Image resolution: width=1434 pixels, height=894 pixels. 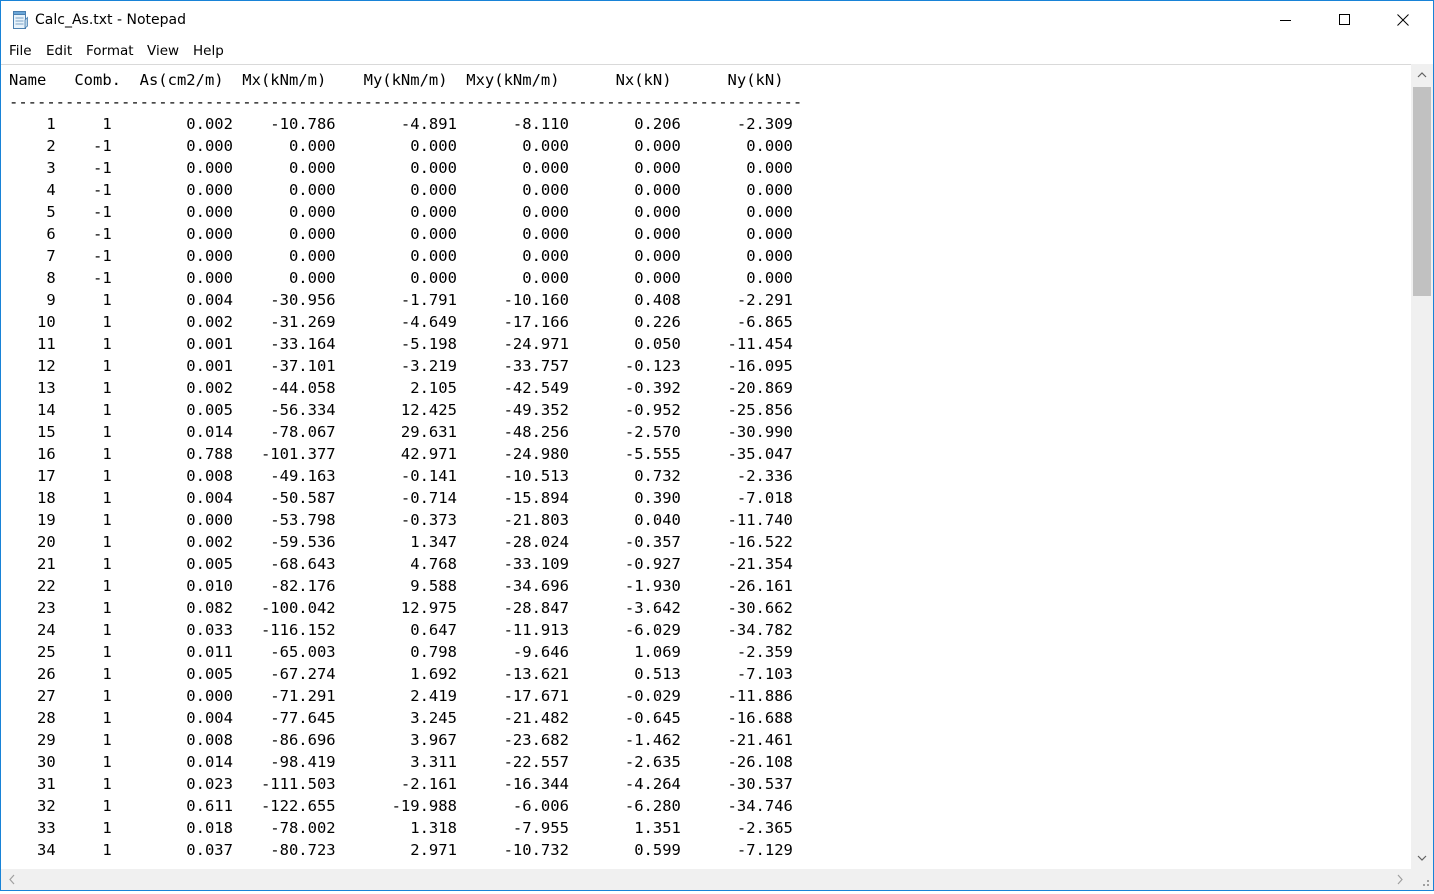 What do you see at coordinates (163, 51) in the screenshot?
I see `menu-view: View` at bounding box center [163, 51].